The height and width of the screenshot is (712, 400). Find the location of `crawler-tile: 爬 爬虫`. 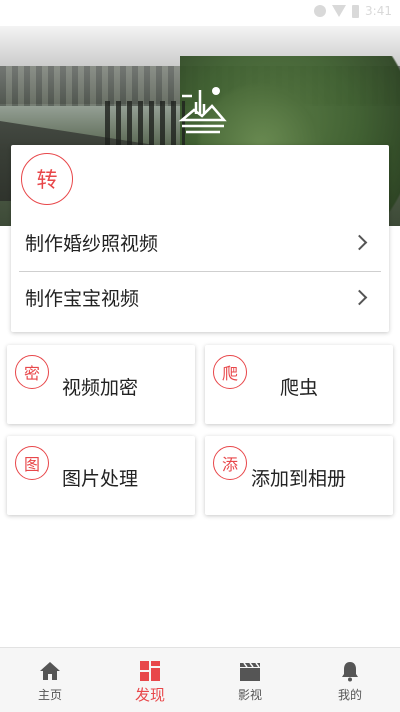

crawler-tile: 爬 爬虫 is located at coordinates (299, 384).